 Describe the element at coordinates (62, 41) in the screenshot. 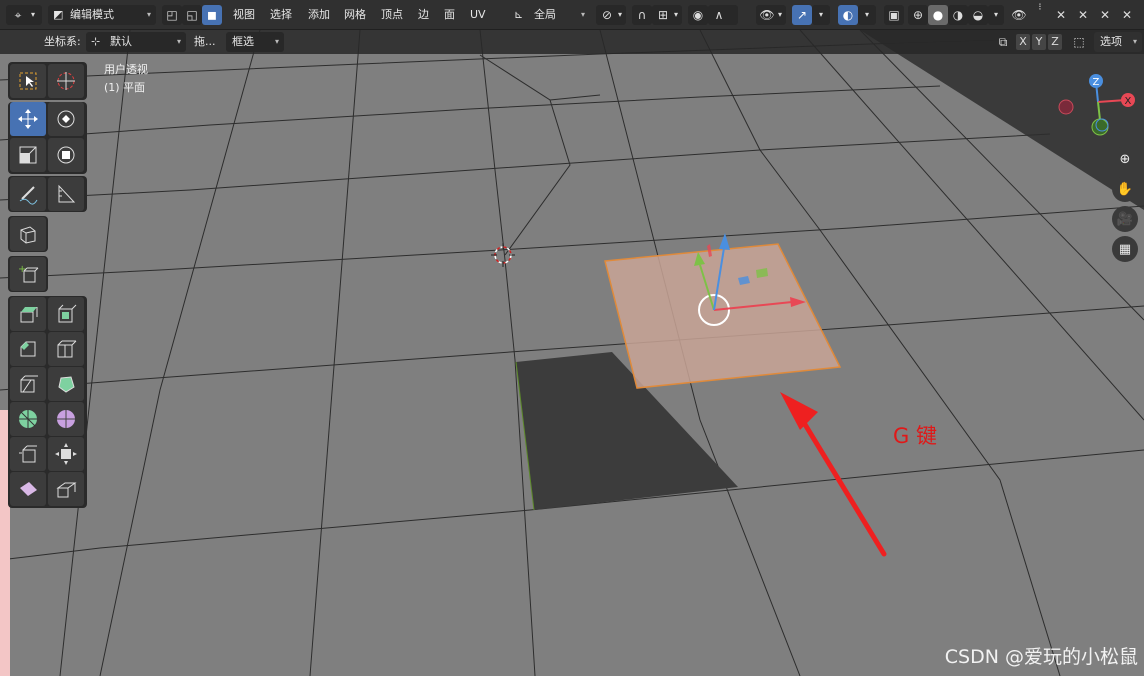

I see `coord-label: 坐标系:` at that location.